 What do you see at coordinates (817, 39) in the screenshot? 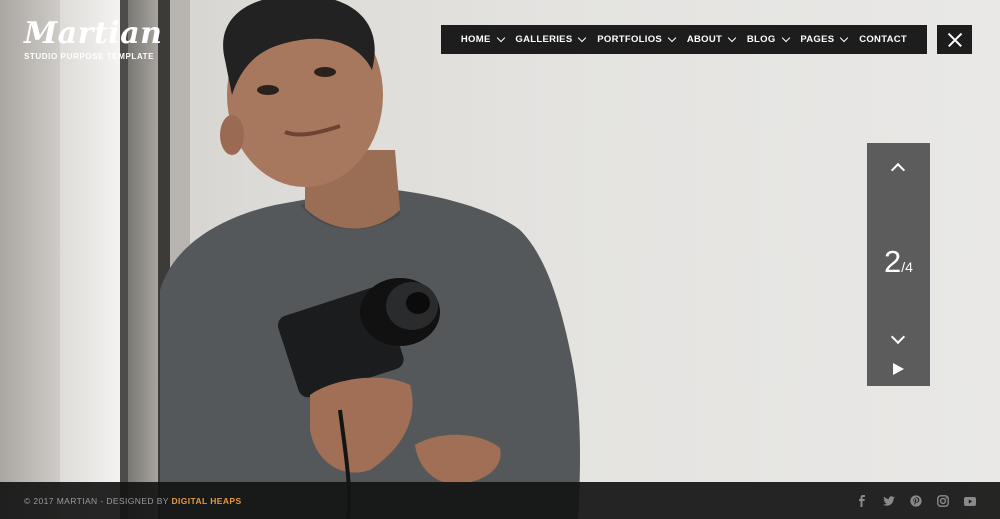
I see `nav-item-label: PAGES` at bounding box center [817, 39].